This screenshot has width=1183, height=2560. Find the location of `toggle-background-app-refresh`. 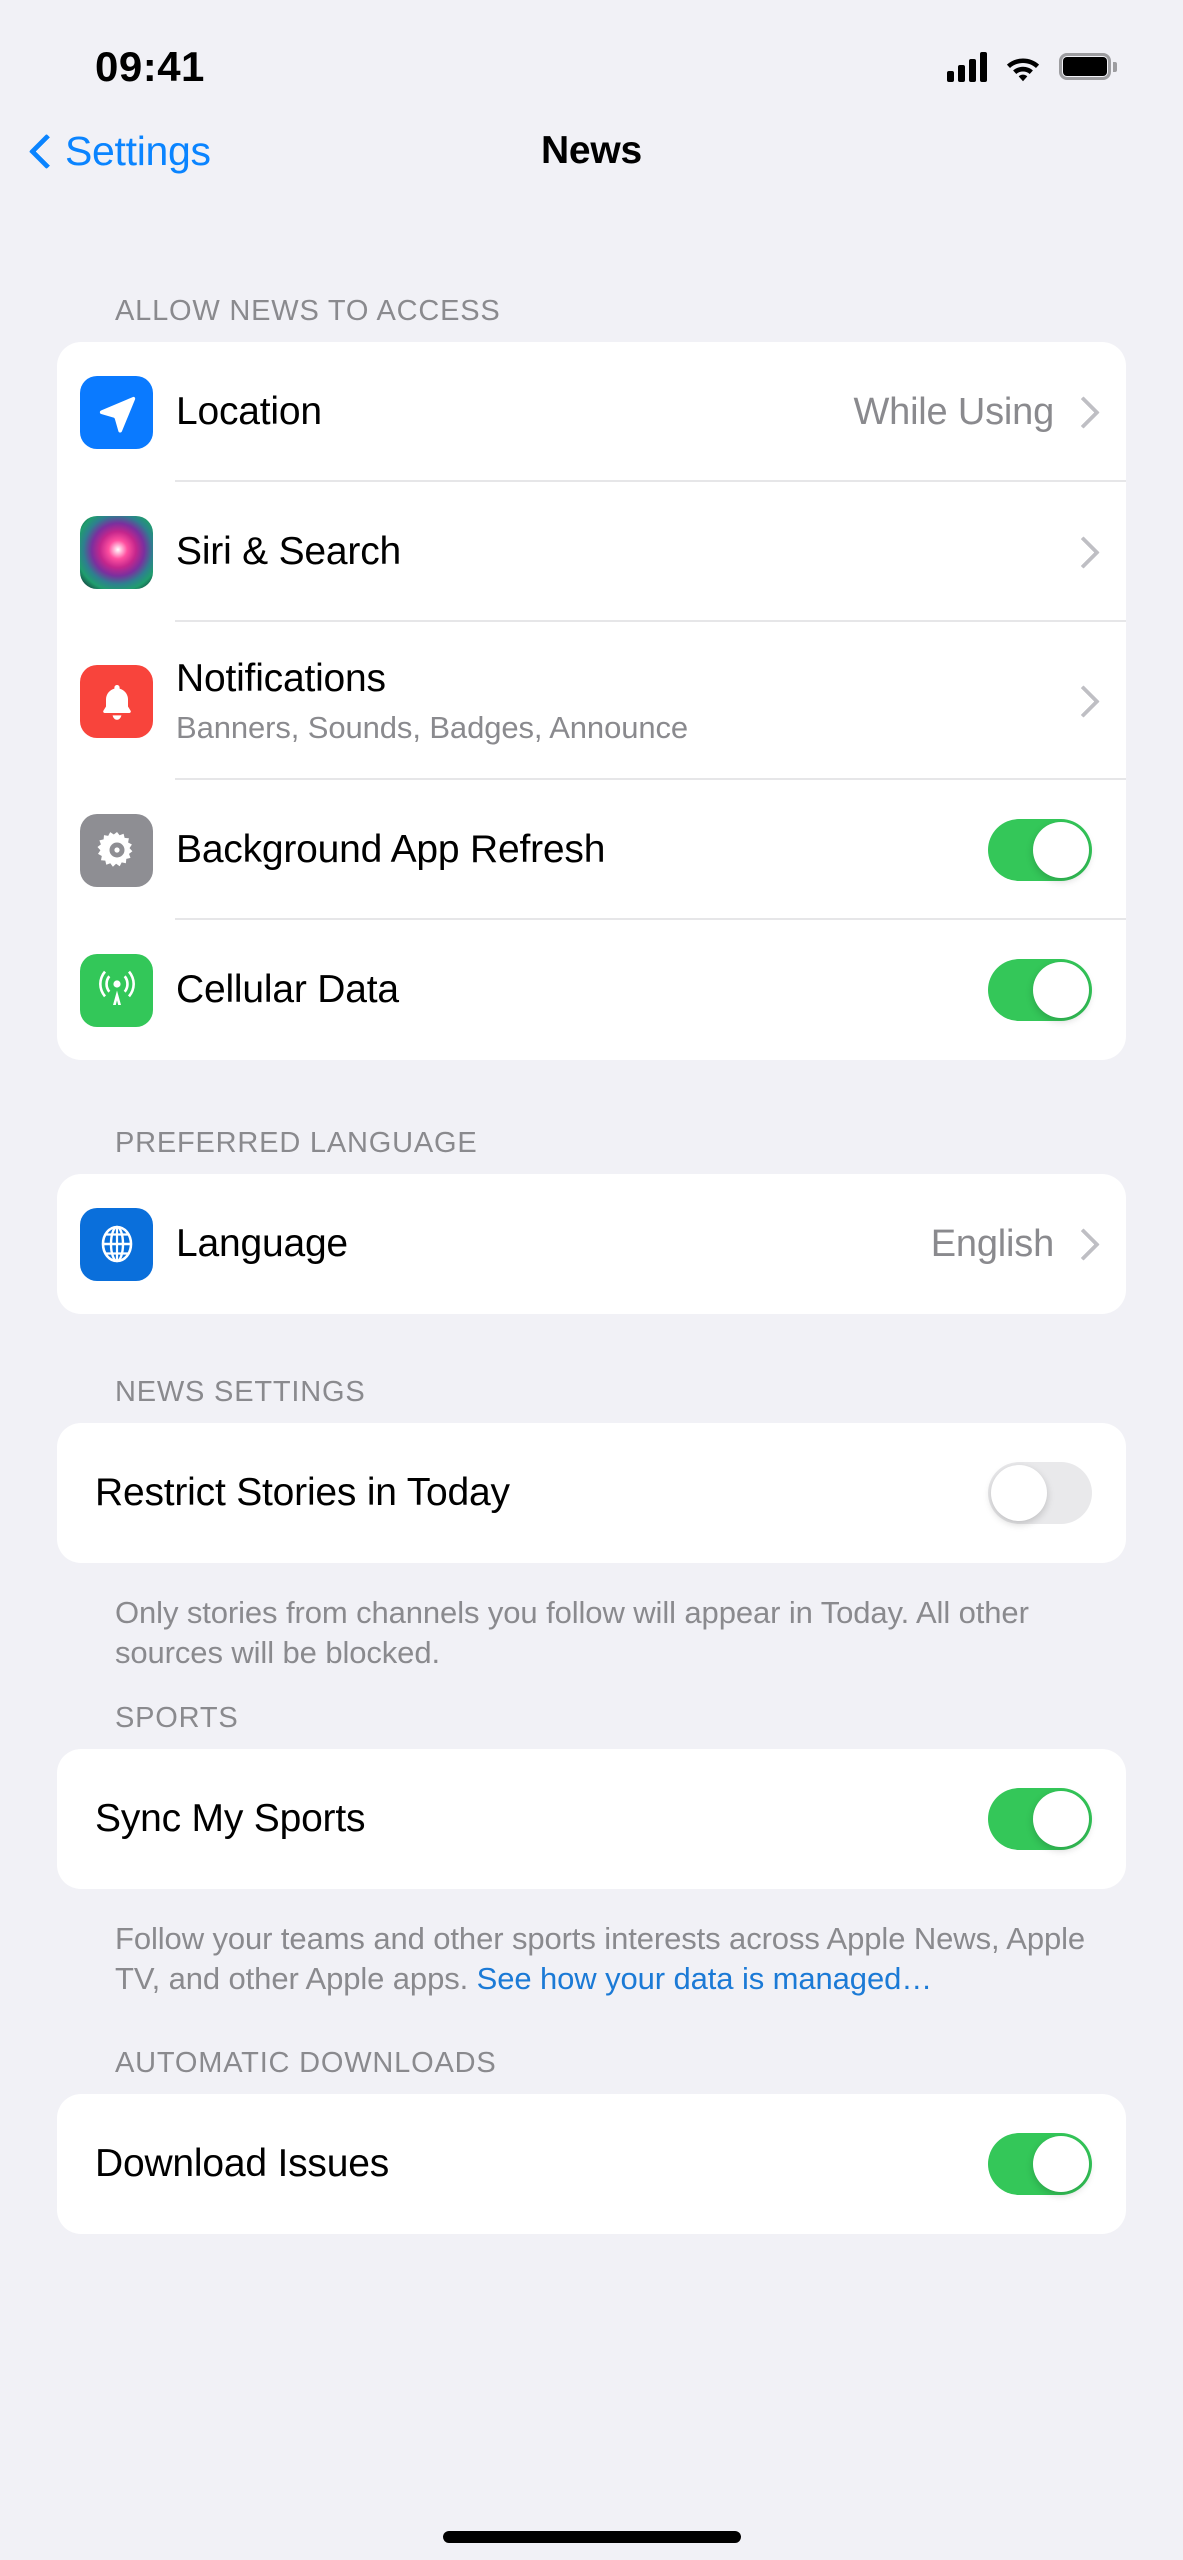

toggle-background-app-refresh is located at coordinates (1040, 850).